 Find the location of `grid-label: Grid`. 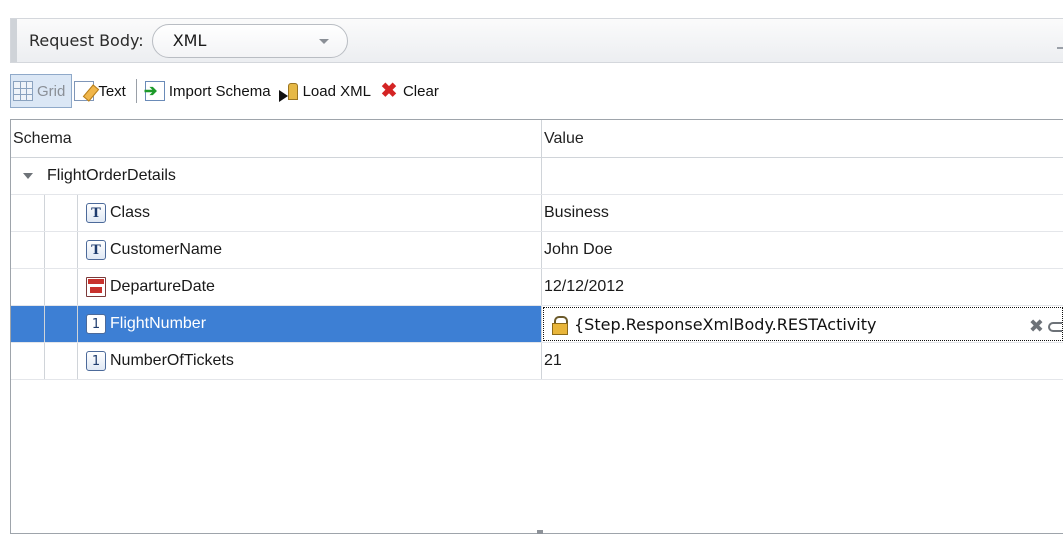

grid-label: Grid is located at coordinates (51, 91).